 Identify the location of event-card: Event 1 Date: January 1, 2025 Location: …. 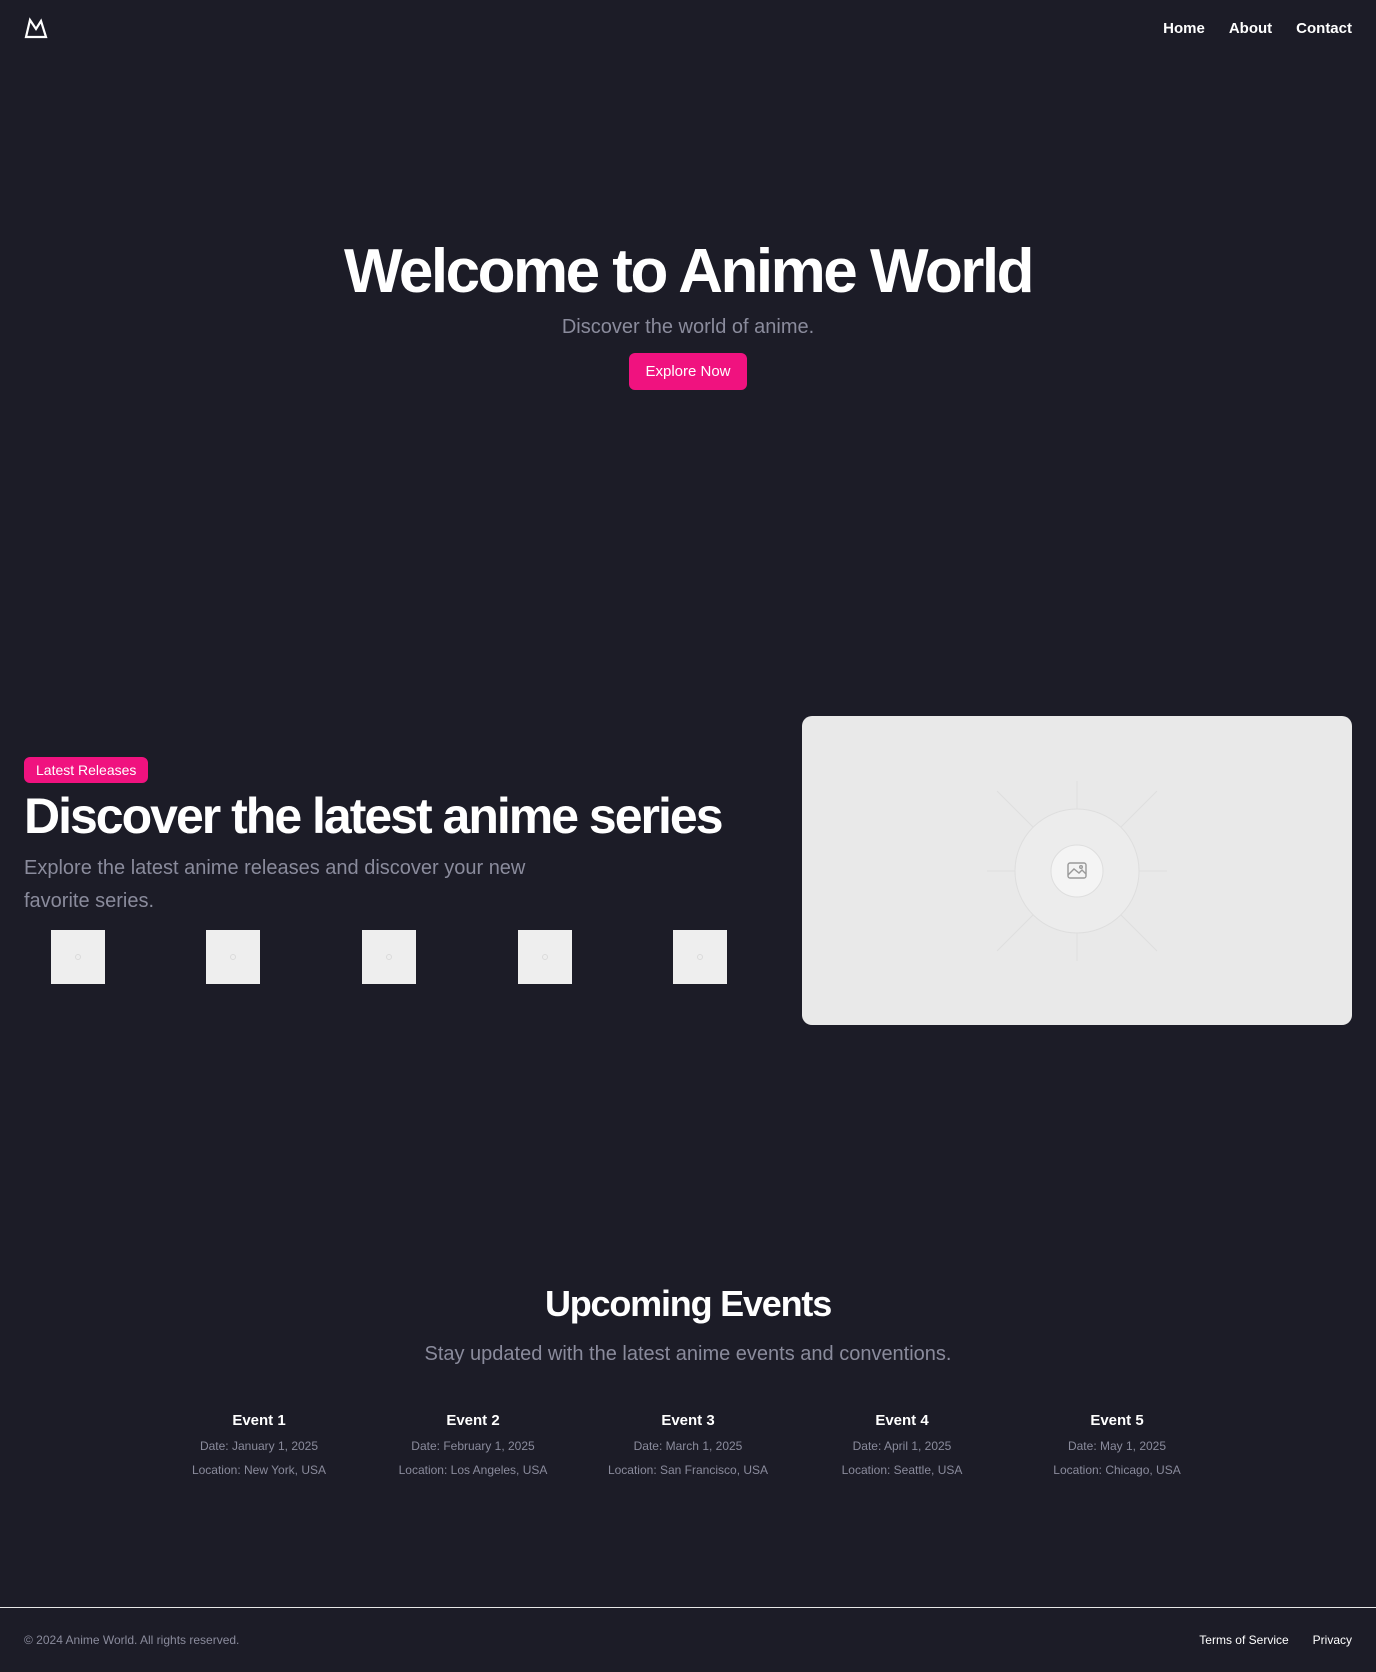
(259, 1444).